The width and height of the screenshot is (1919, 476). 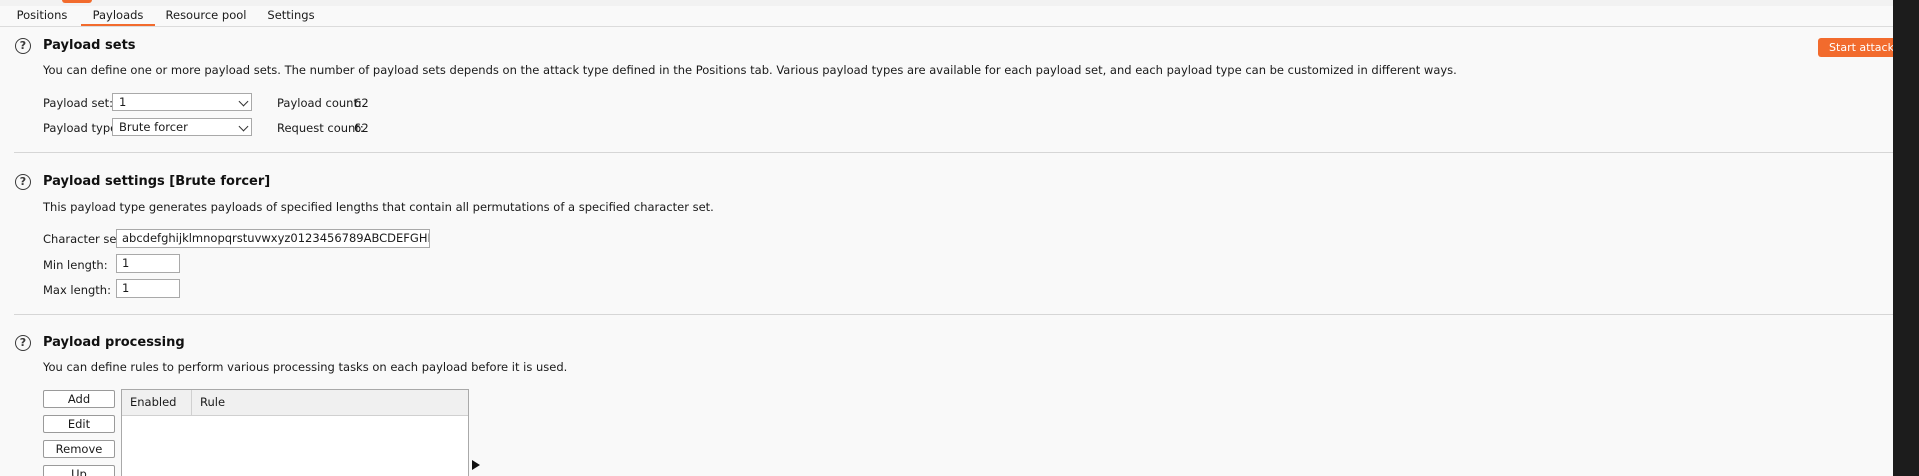 I want to click on start-attack-button: Start attack, so click(x=1855, y=47).